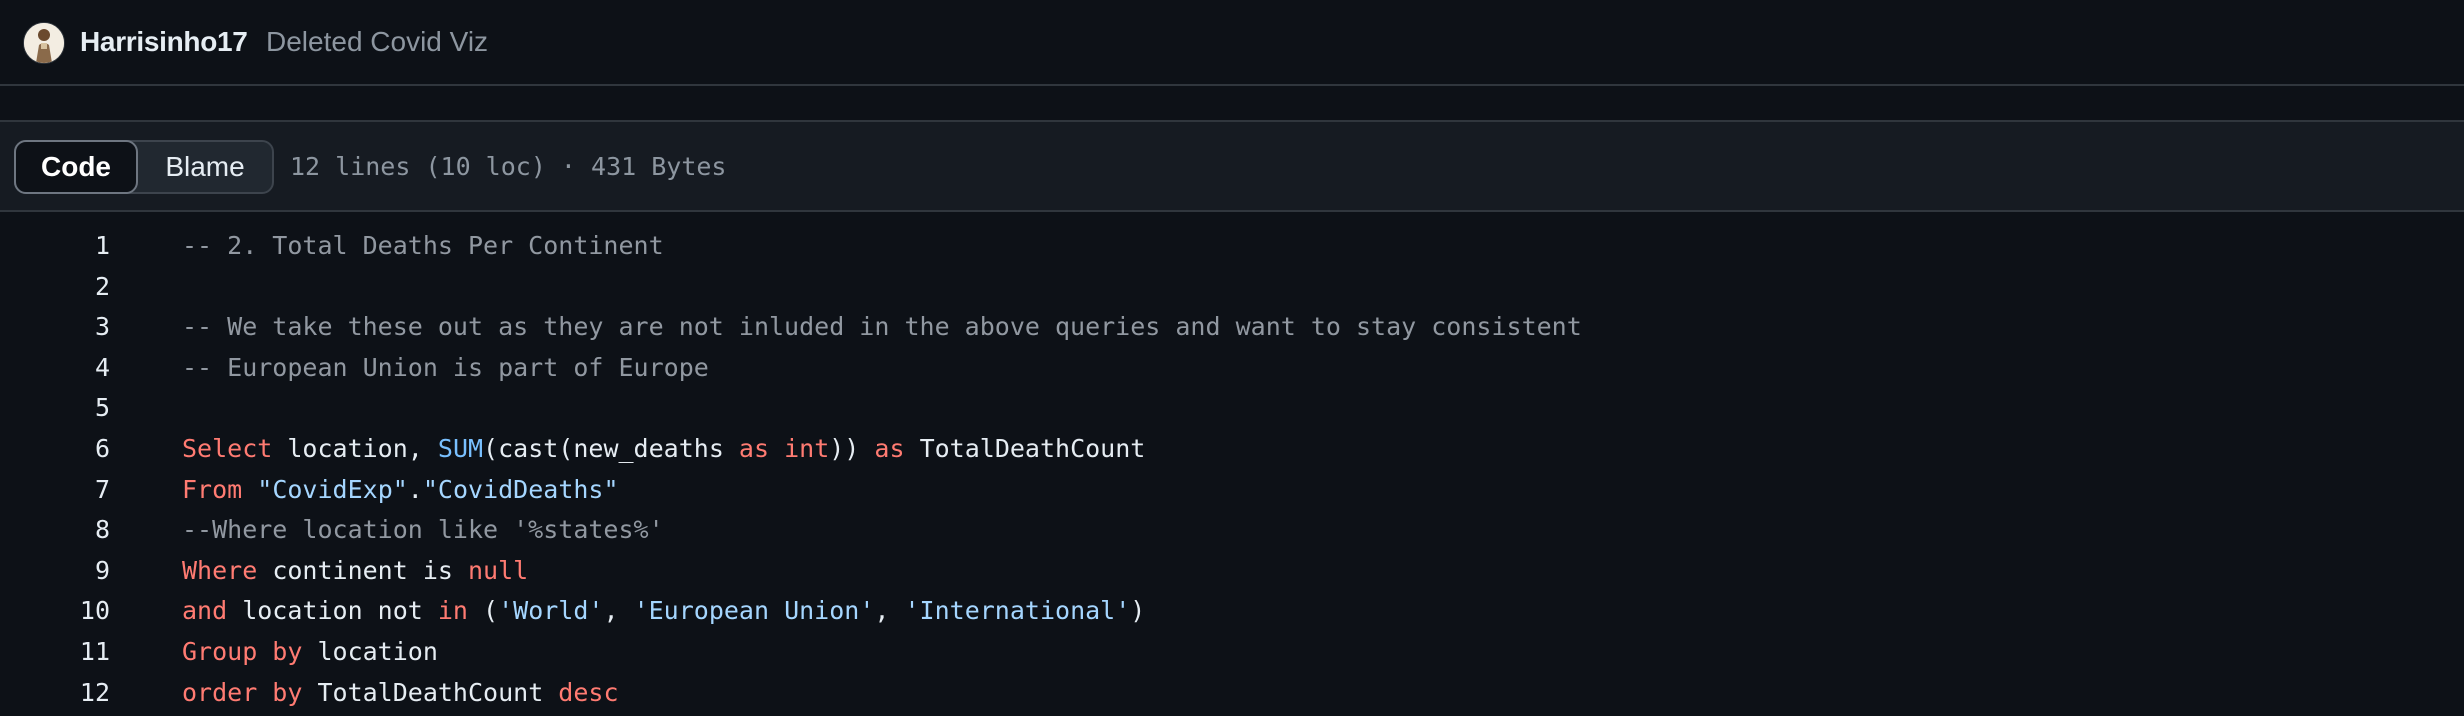  What do you see at coordinates (483, 611) in the screenshot?
I see `code-token-plain: (` at bounding box center [483, 611].